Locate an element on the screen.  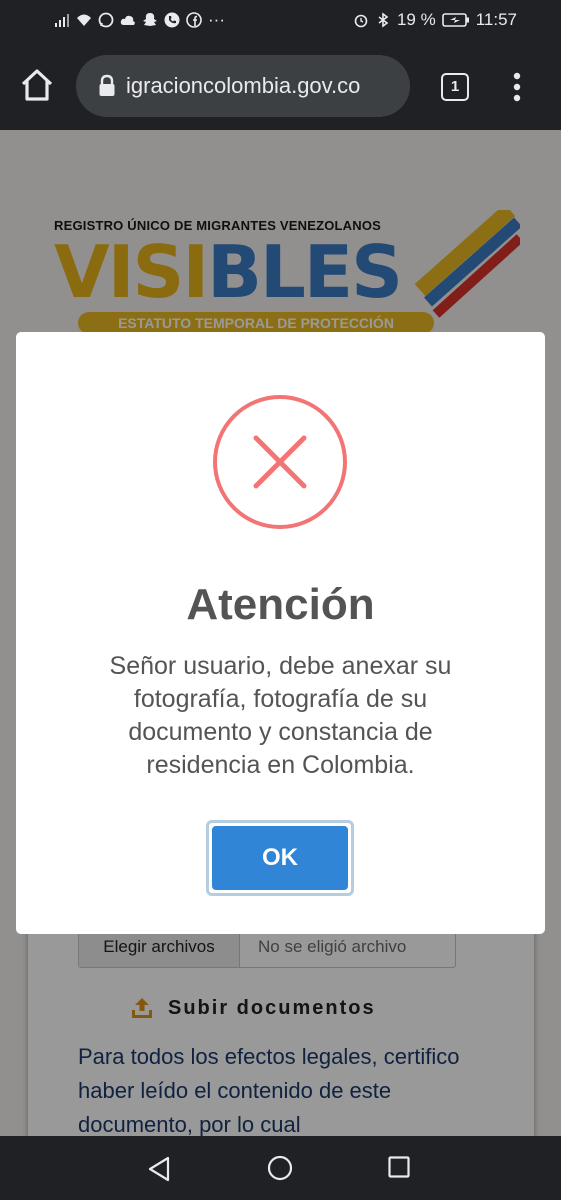
alarm-icon is located at coordinates (361, 21).